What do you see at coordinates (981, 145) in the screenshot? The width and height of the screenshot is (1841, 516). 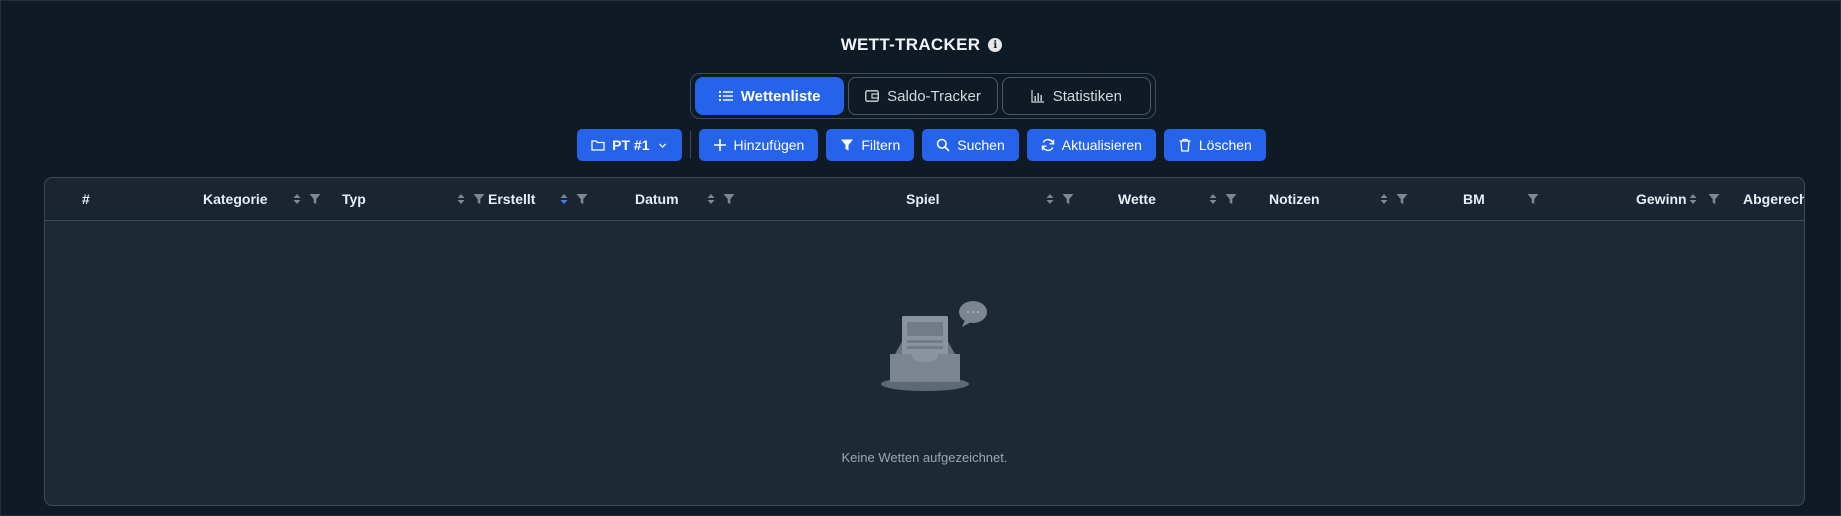 I see `search-button-label: Suchen` at bounding box center [981, 145].